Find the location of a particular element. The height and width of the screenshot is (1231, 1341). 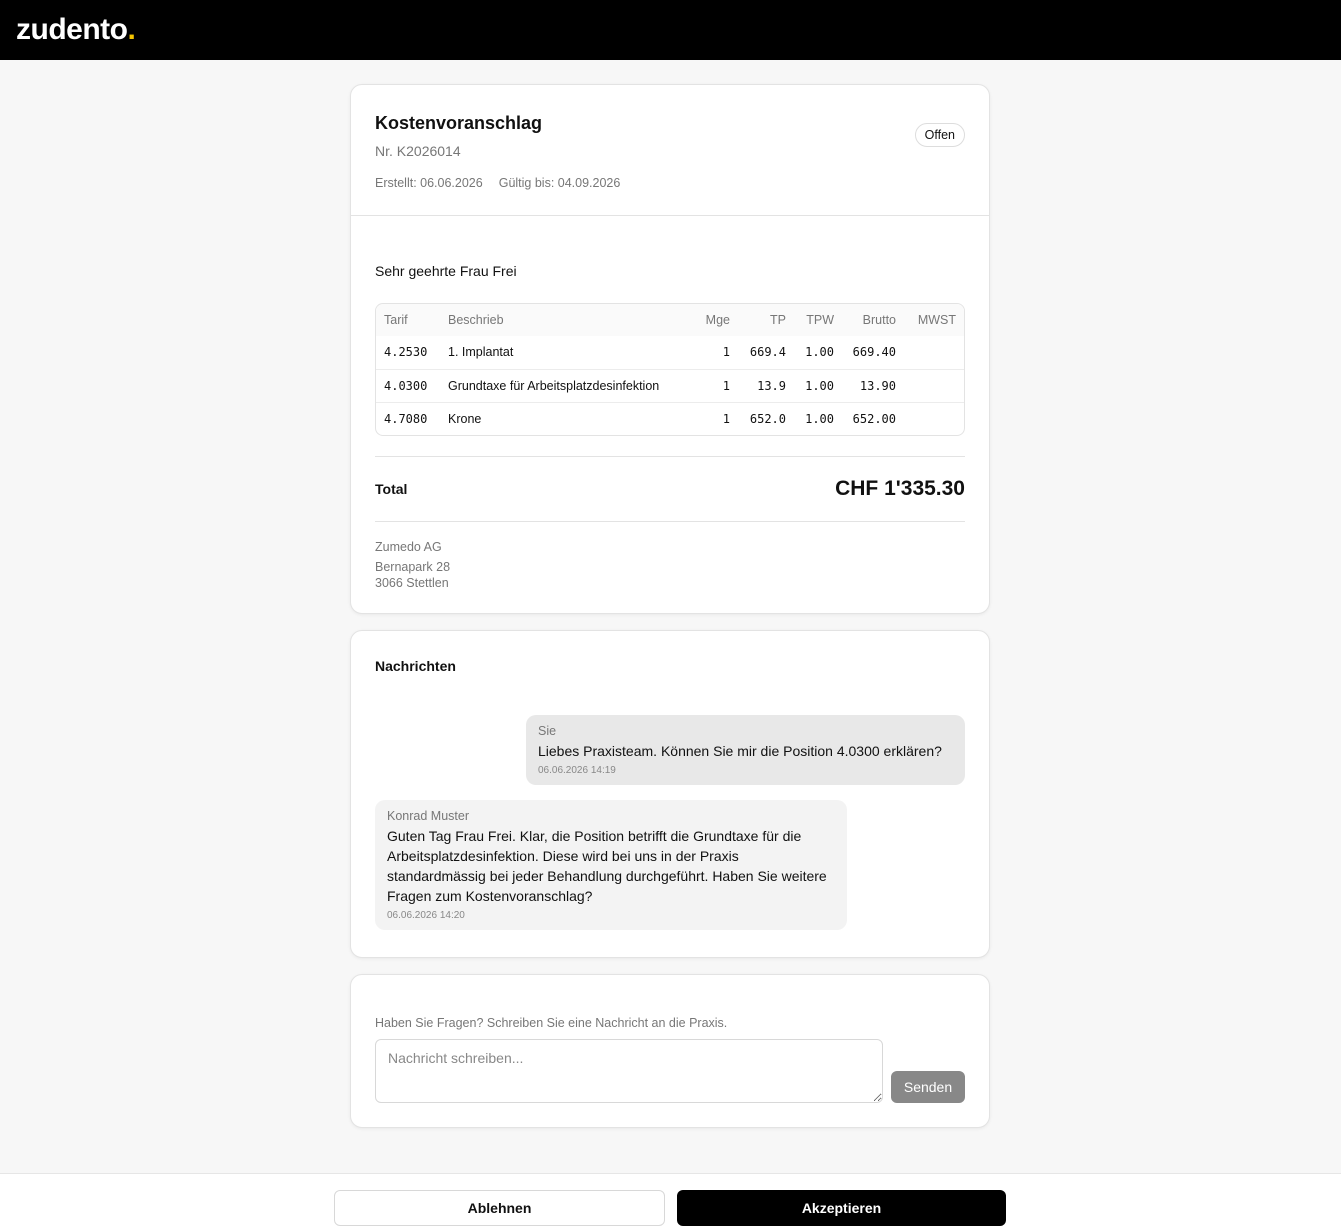

address-company: Zumedo AG is located at coordinates (408, 547).